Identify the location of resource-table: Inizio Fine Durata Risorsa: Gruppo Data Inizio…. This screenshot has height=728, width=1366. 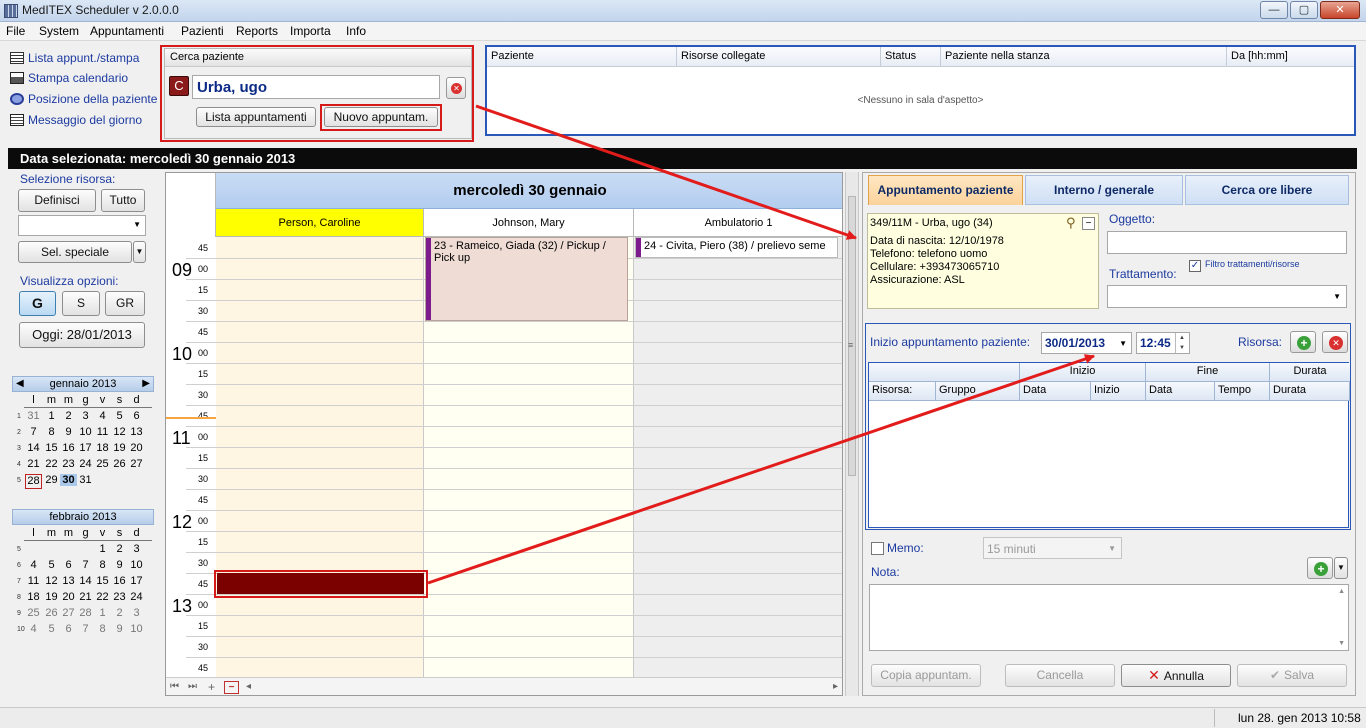
(1109, 445).